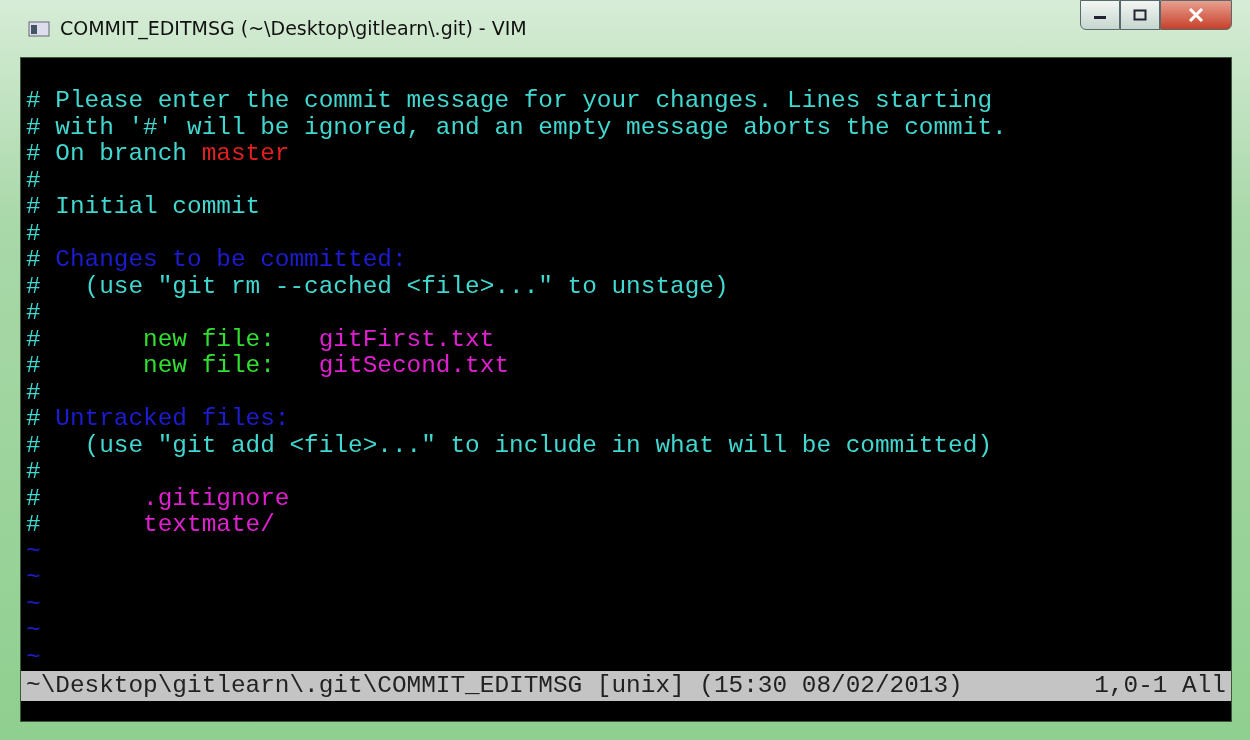 The height and width of the screenshot is (740, 1250). What do you see at coordinates (293, 29) in the screenshot?
I see `window-title: COMMIT_EDITMSG (~\Desktop\gitlearn\.git) - VIM` at bounding box center [293, 29].